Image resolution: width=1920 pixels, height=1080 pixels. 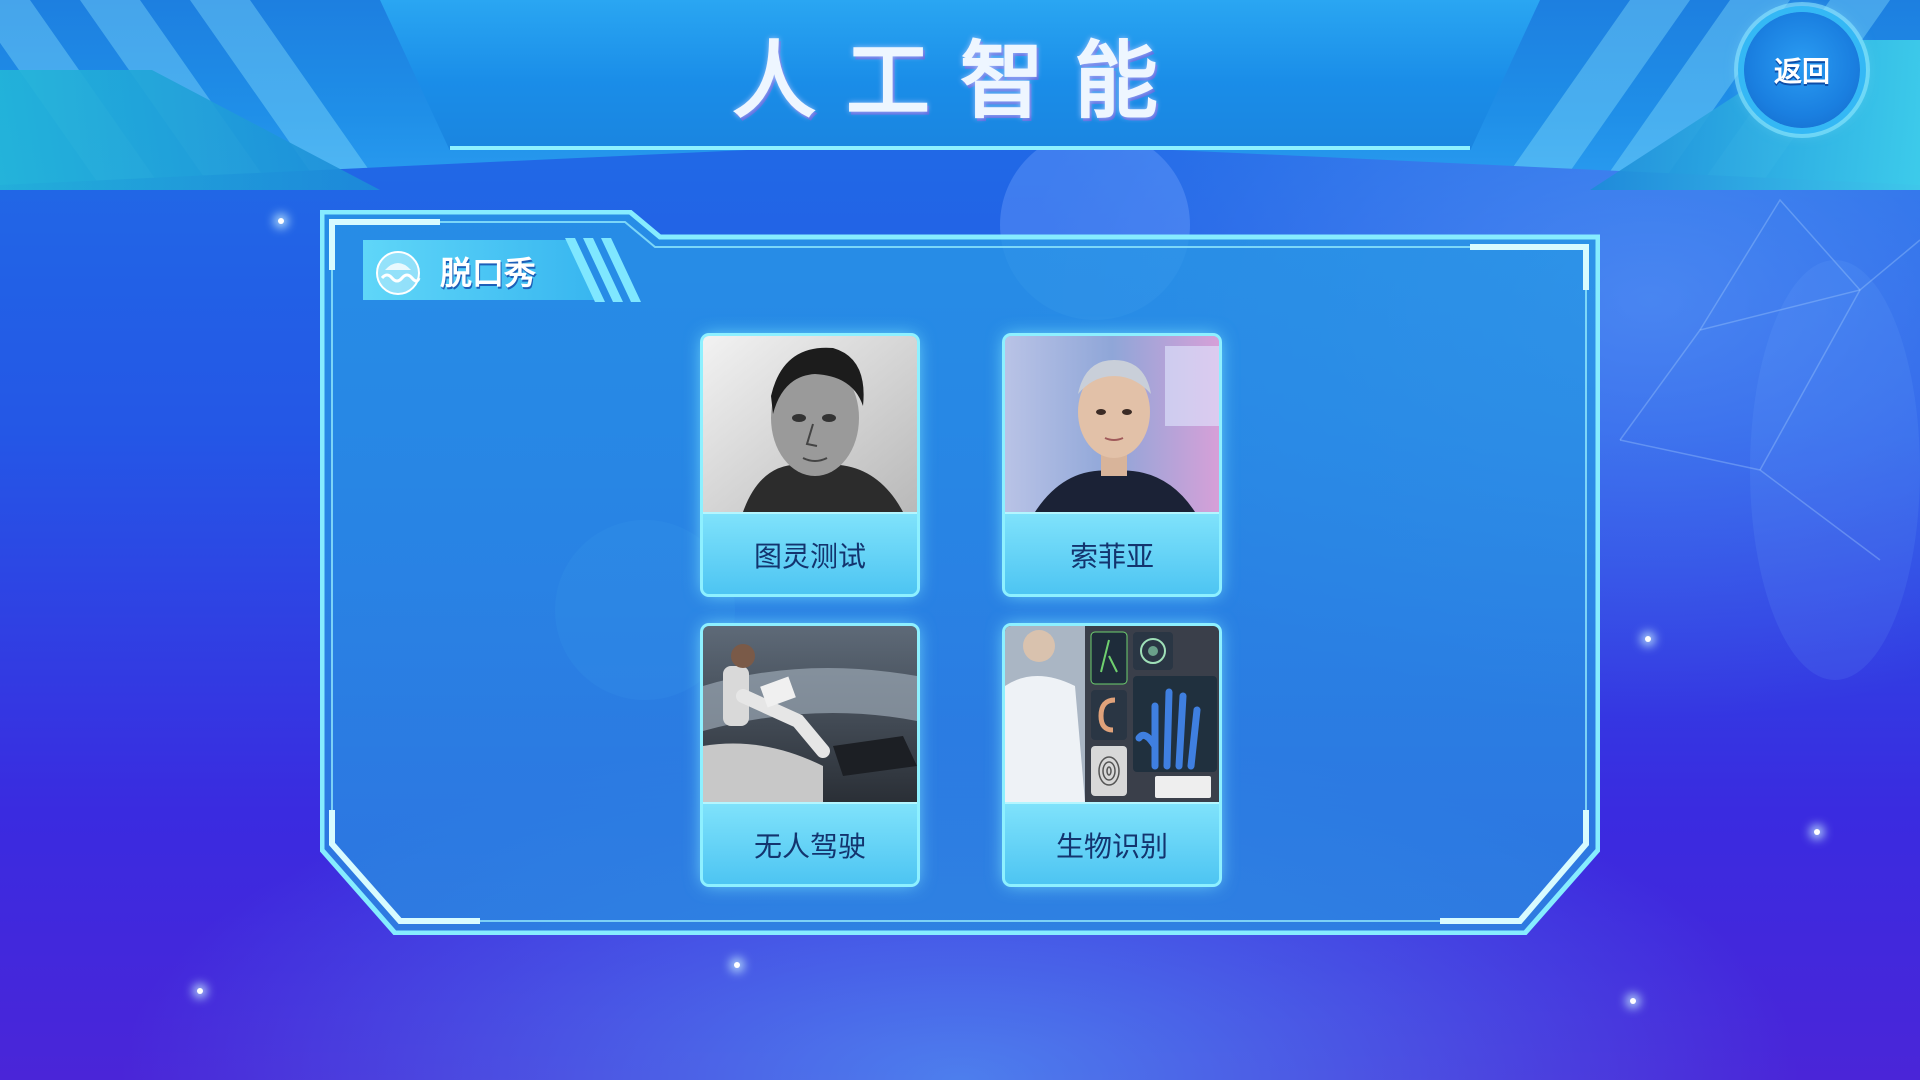 I want to click on card-caption: 生物识别, so click(x=1112, y=843).